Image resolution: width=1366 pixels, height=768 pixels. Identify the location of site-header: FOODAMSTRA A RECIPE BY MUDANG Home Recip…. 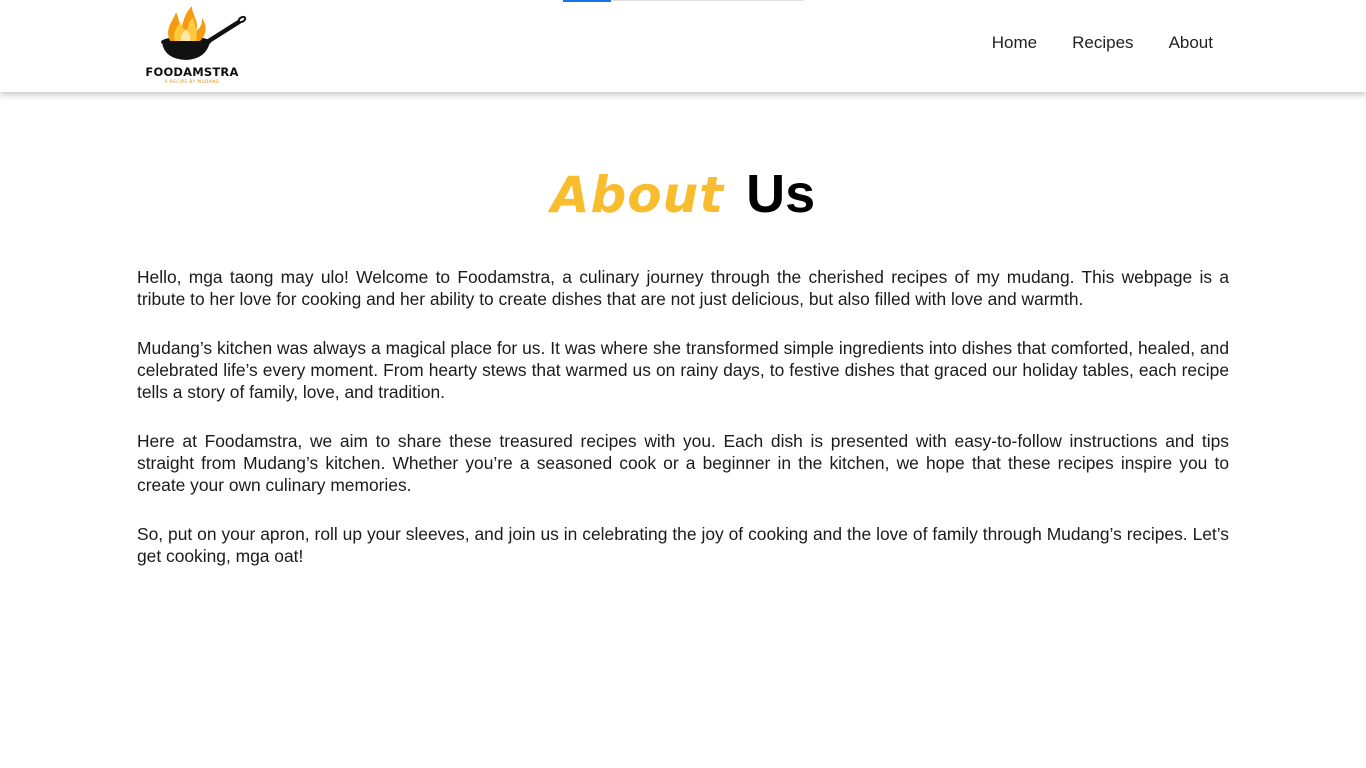
(683, 46).